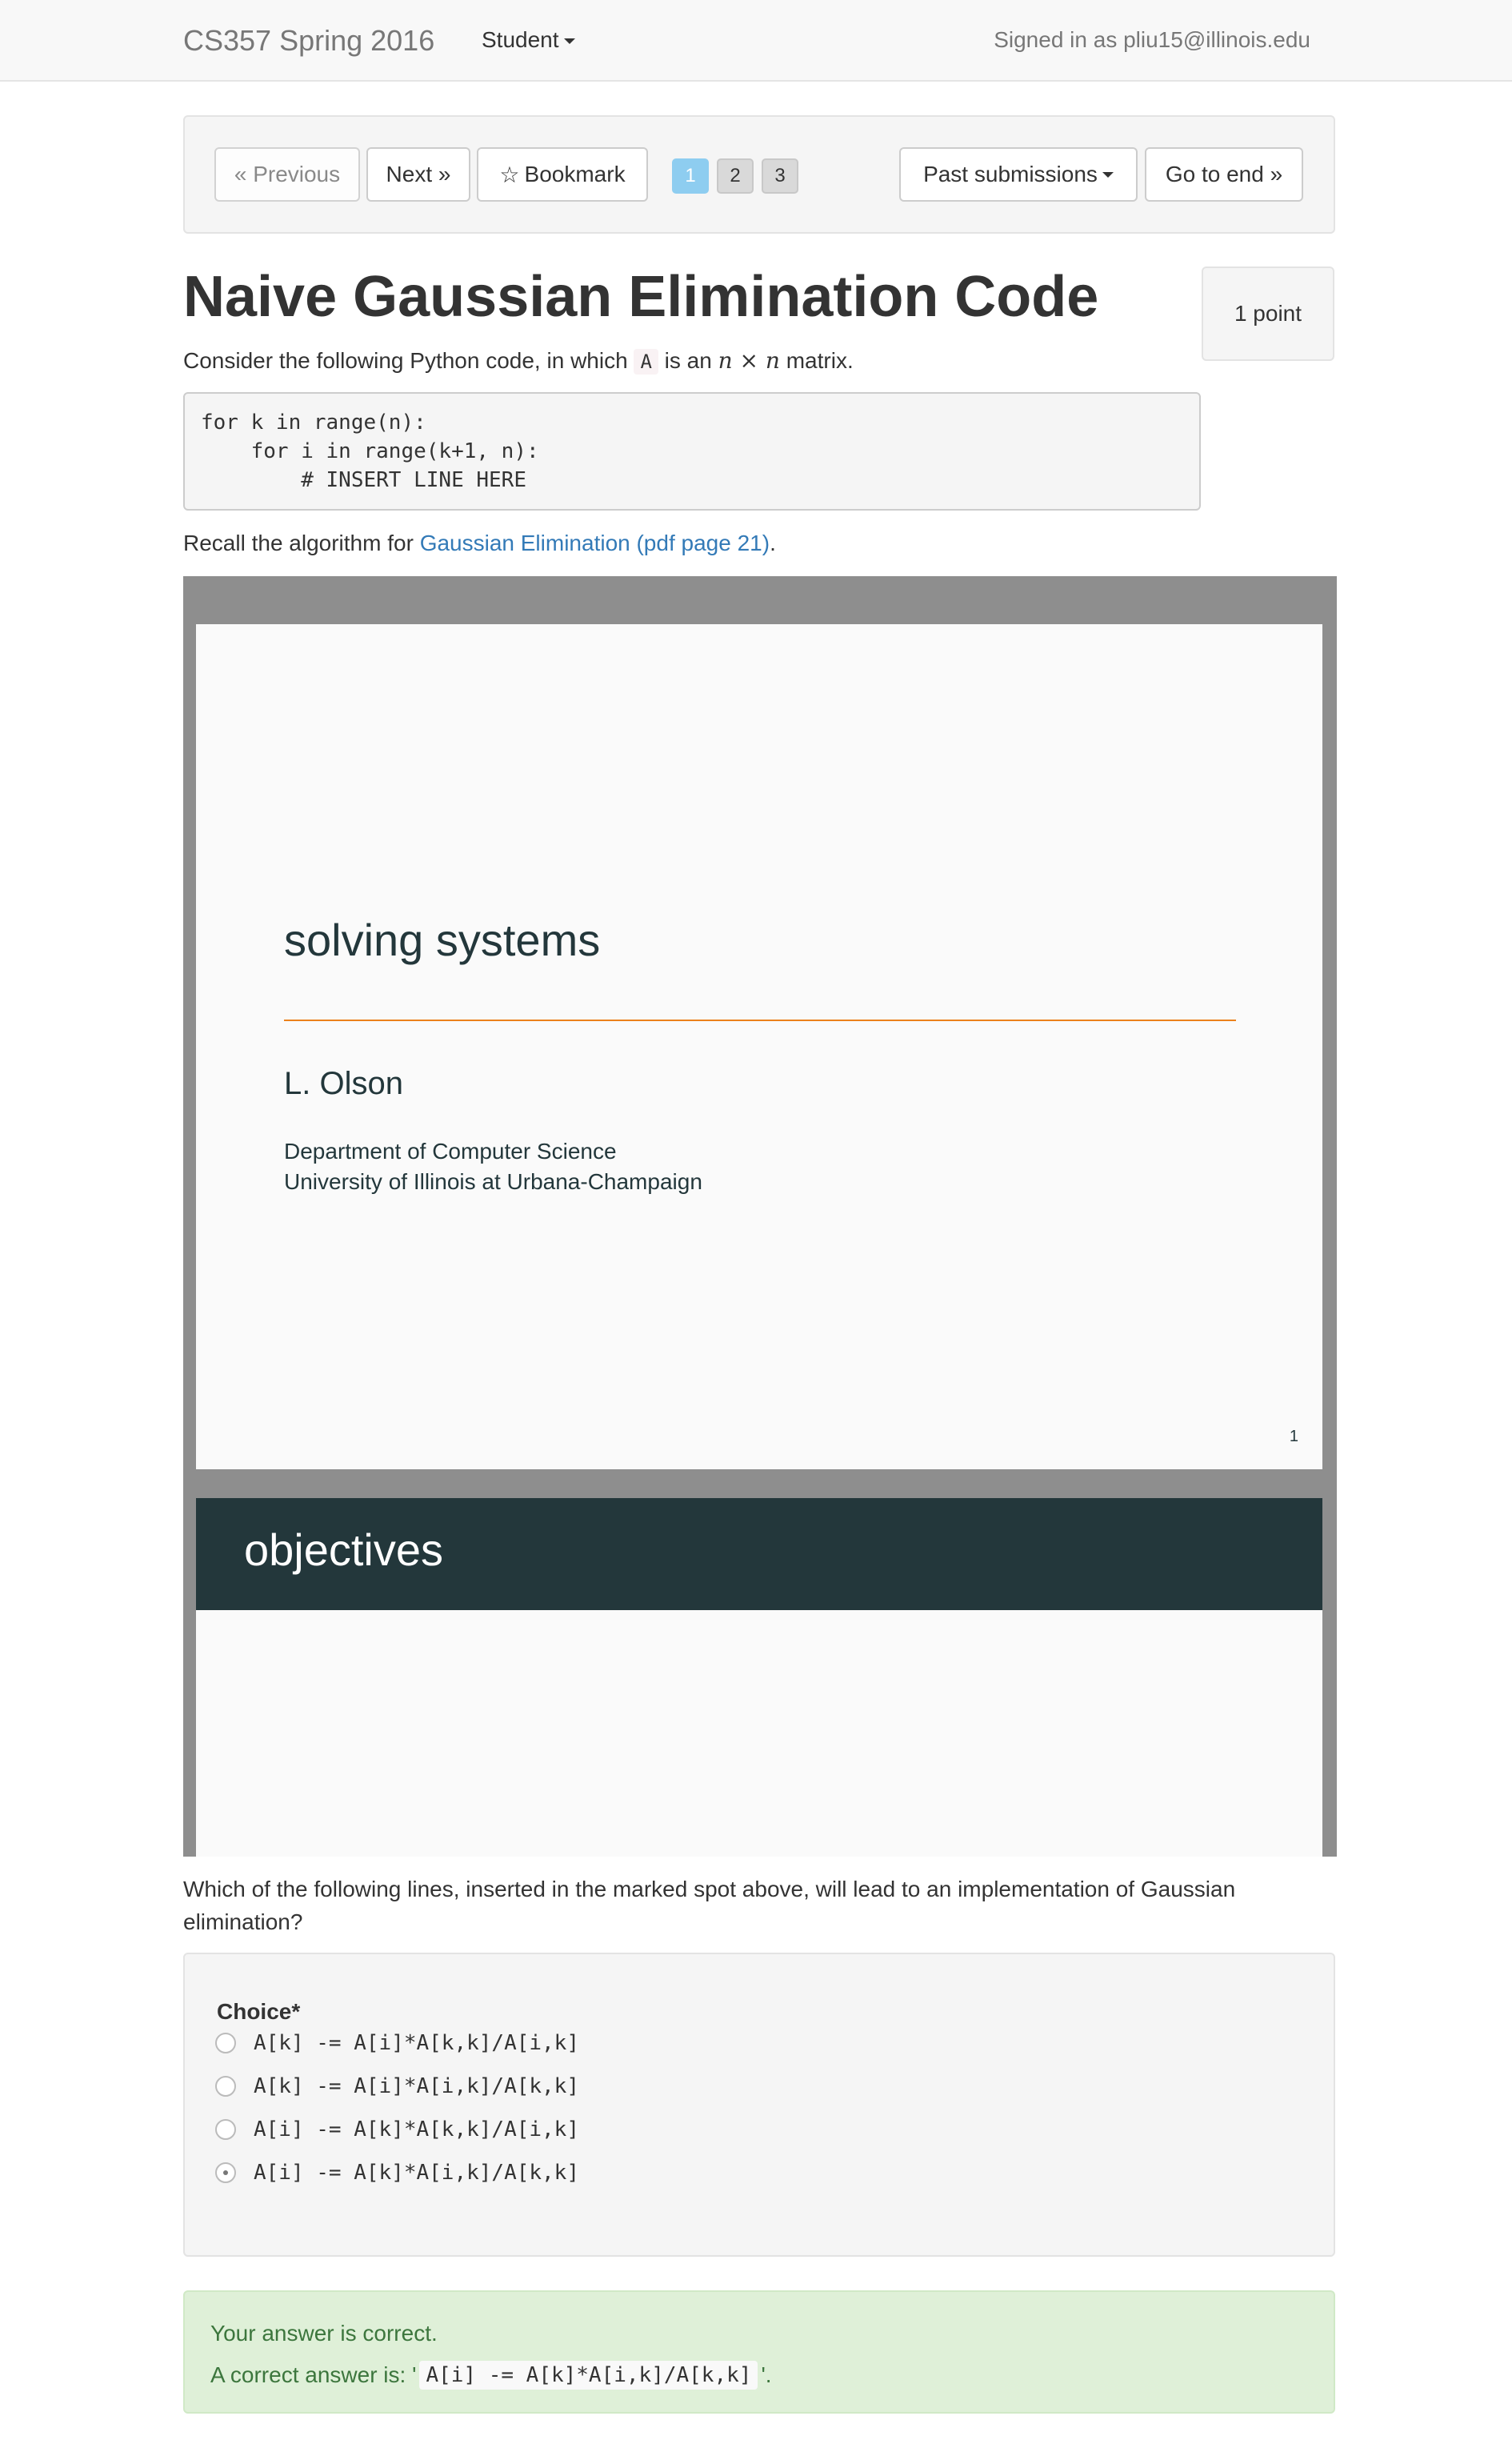 The image size is (1512, 2444). Describe the element at coordinates (509, 175) in the screenshot. I see `star-icon: ☆` at that location.